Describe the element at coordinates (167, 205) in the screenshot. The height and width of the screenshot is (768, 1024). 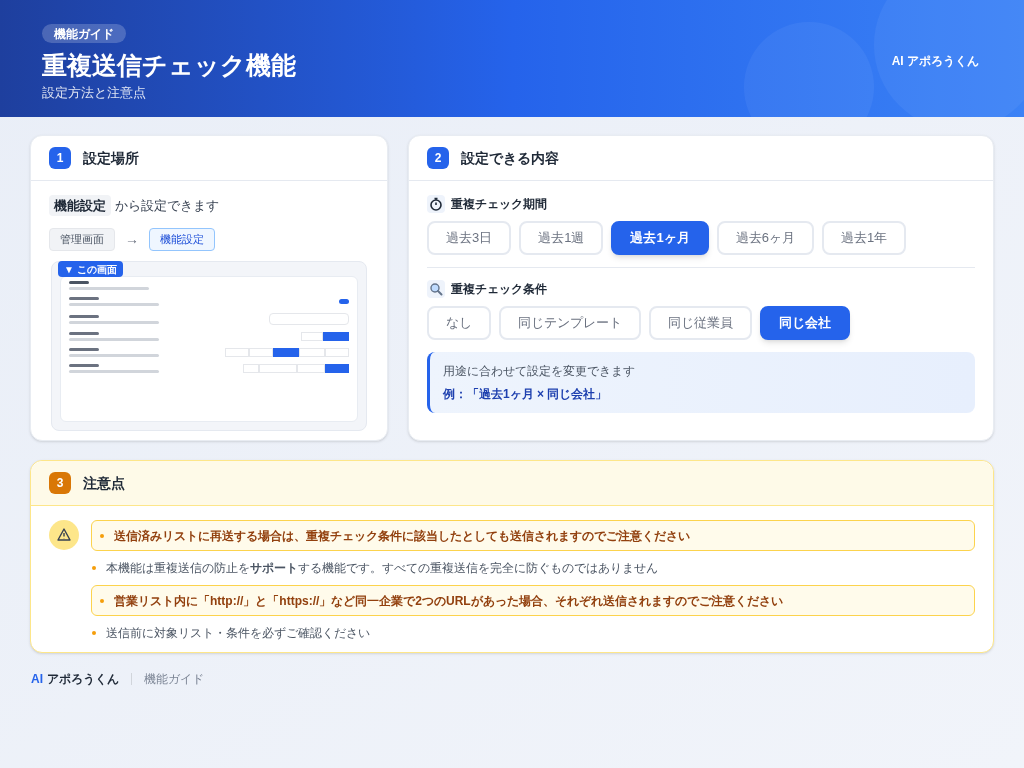
I see `lead-text: から設定できます` at that location.